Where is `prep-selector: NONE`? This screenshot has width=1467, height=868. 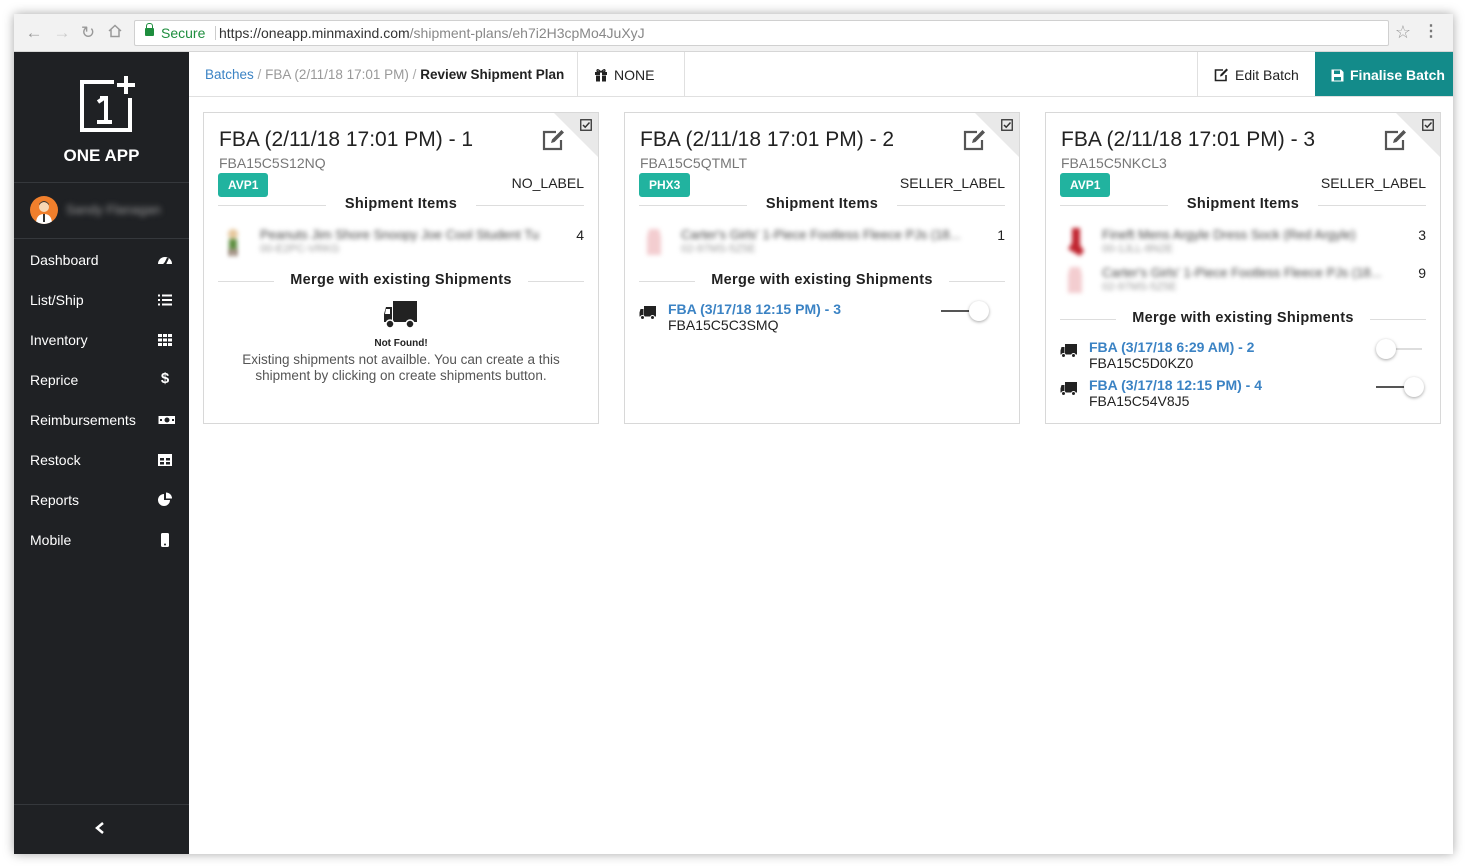 prep-selector: NONE is located at coordinates (624, 75).